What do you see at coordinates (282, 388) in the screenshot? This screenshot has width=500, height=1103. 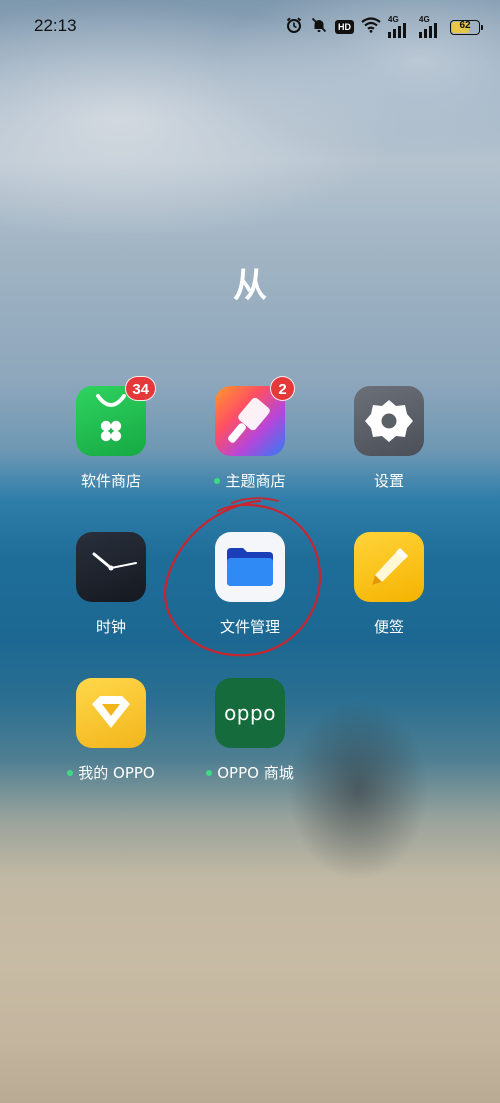 I see `notification-badge: 2` at bounding box center [282, 388].